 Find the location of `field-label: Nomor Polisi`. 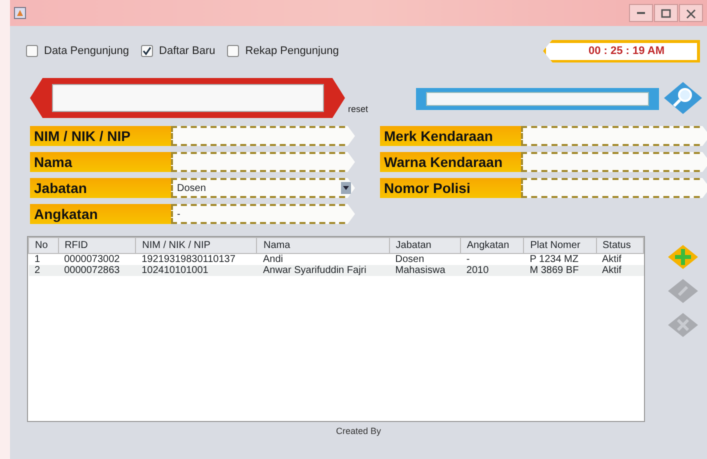

field-label: Nomor Polisi is located at coordinates (450, 188).